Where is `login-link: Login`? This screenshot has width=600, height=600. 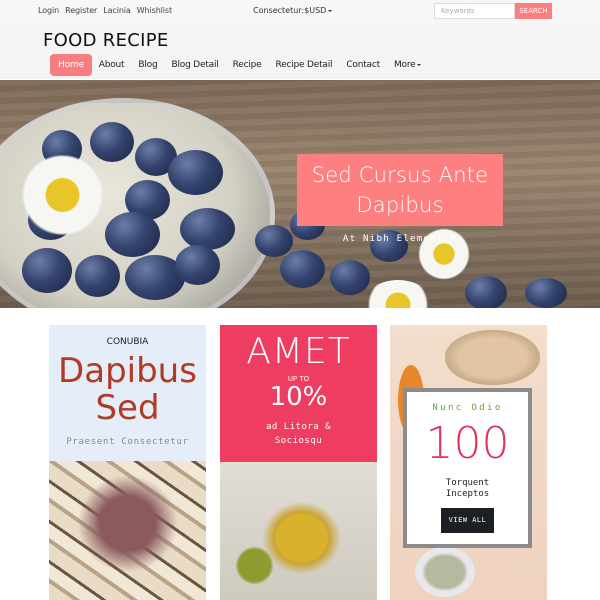
login-link: Login is located at coordinates (48, 10).